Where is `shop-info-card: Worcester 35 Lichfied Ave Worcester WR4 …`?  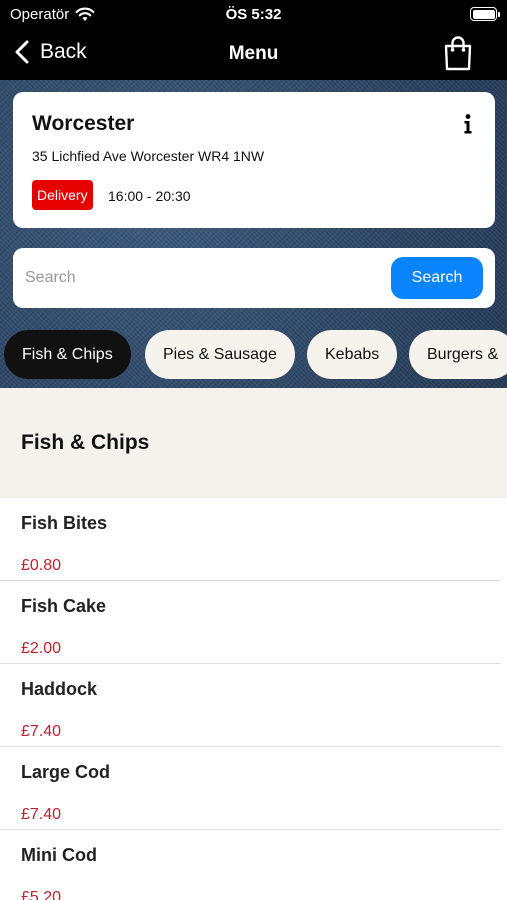
shop-info-card: Worcester 35 Lichfied Ave Worcester WR4 … is located at coordinates (254, 160).